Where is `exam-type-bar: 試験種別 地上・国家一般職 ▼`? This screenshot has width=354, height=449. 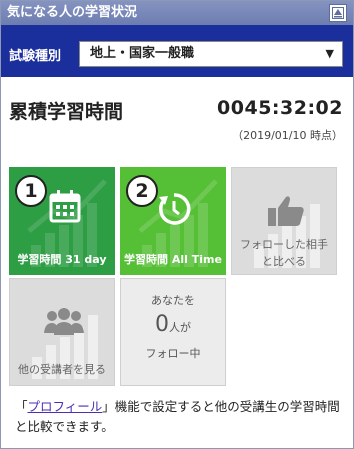
exam-type-bar: 試験種別 地上・国家一般職 ▼ is located at coordinates (177, 51).